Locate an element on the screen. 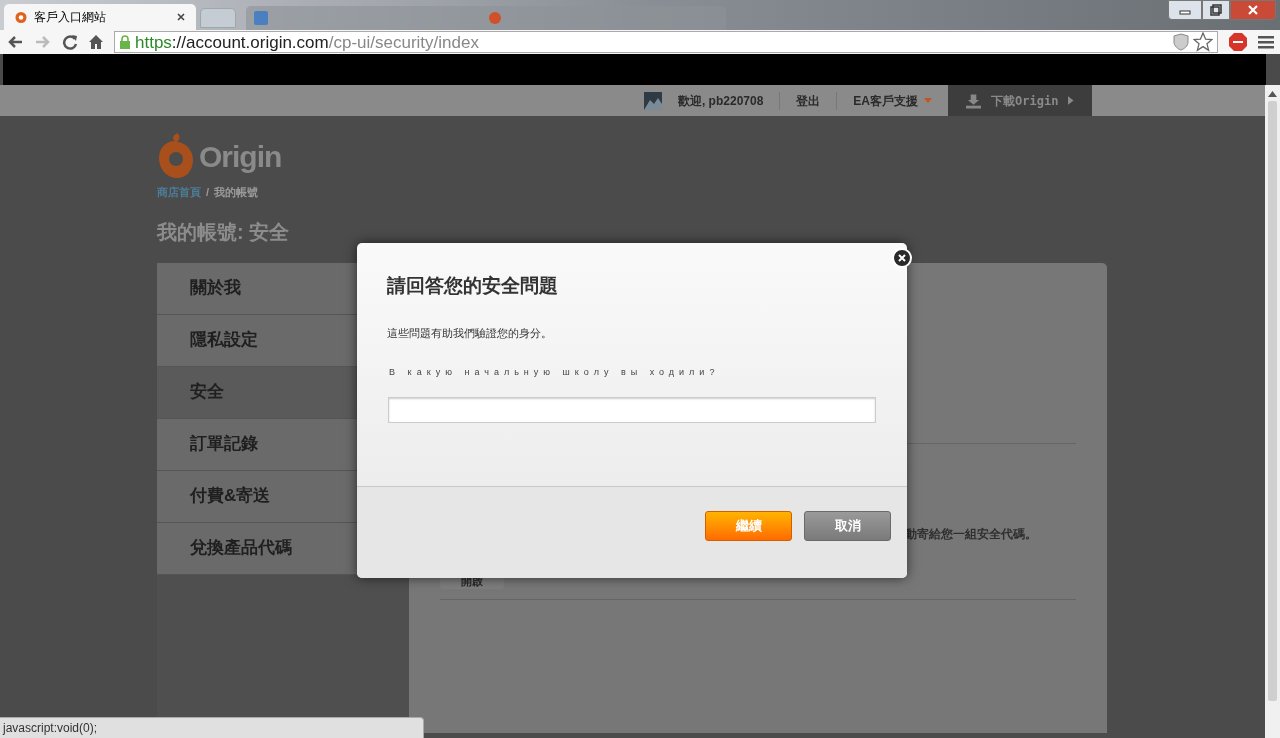 The width and height of the screenshot is (1280, 738). origin-icon is located at coordinates (21, 17).